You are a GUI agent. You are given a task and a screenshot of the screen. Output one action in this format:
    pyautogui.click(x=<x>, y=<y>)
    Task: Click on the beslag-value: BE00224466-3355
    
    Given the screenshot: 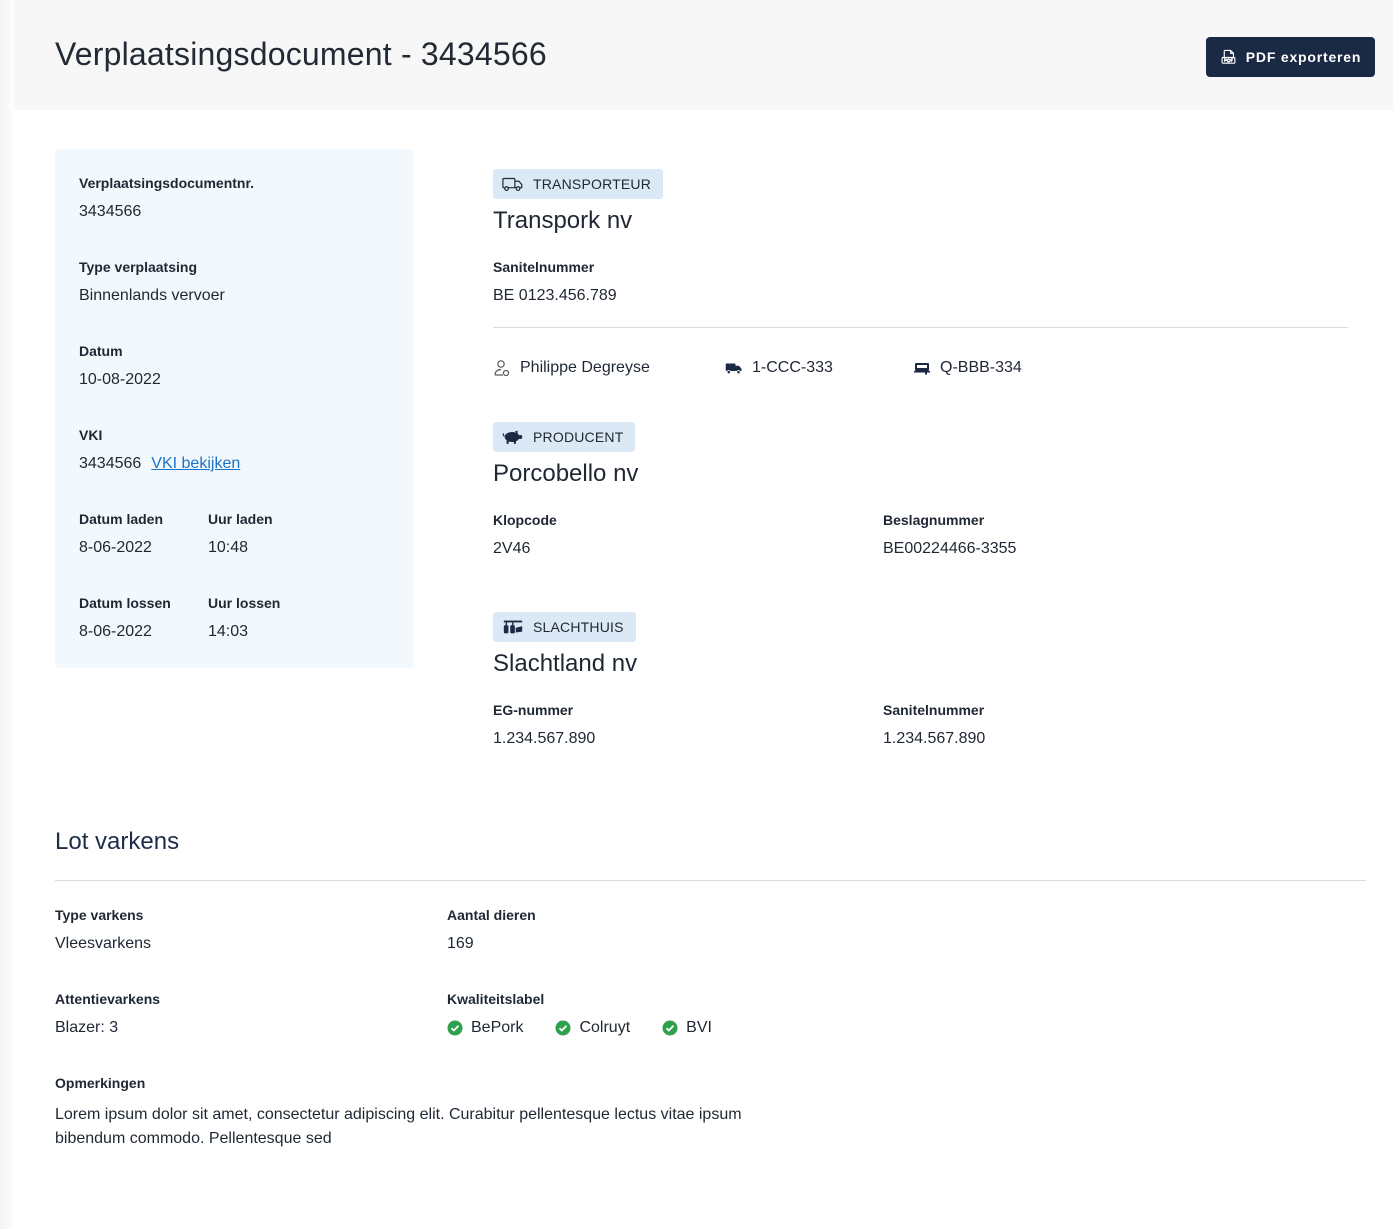 What is the action you would take?
    pyautogui.click(x=950, y=548)
    